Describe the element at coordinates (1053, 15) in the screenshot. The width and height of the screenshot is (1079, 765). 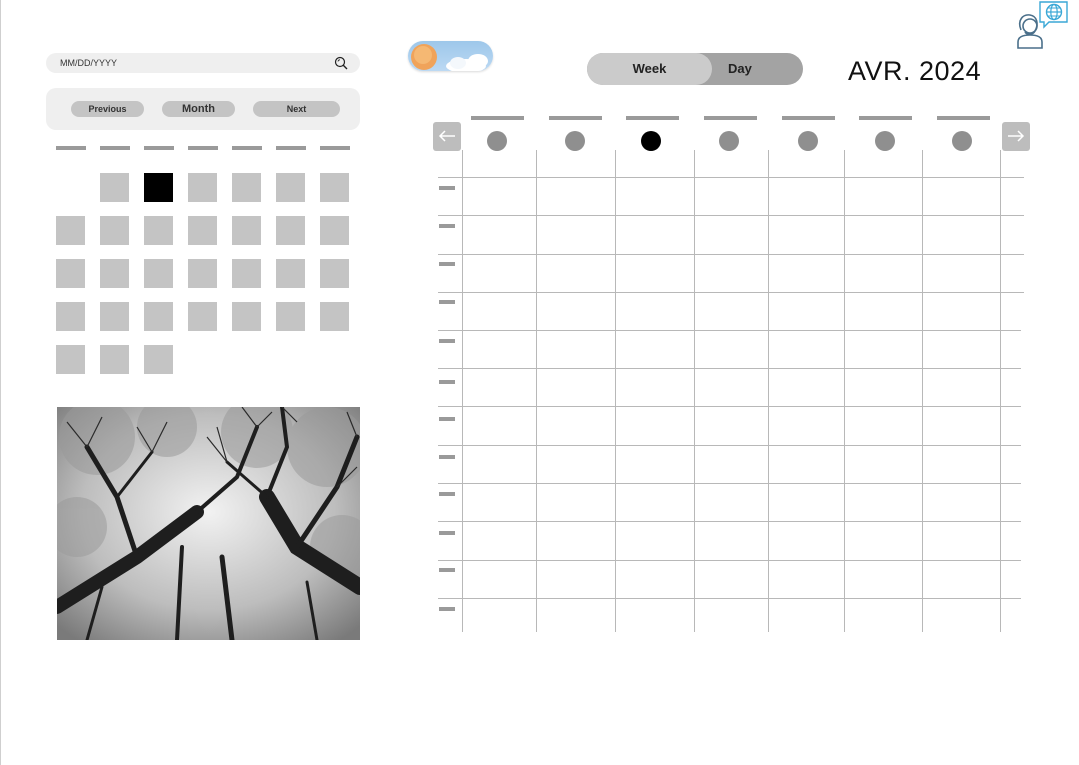
I see `globe-icon` at that location.